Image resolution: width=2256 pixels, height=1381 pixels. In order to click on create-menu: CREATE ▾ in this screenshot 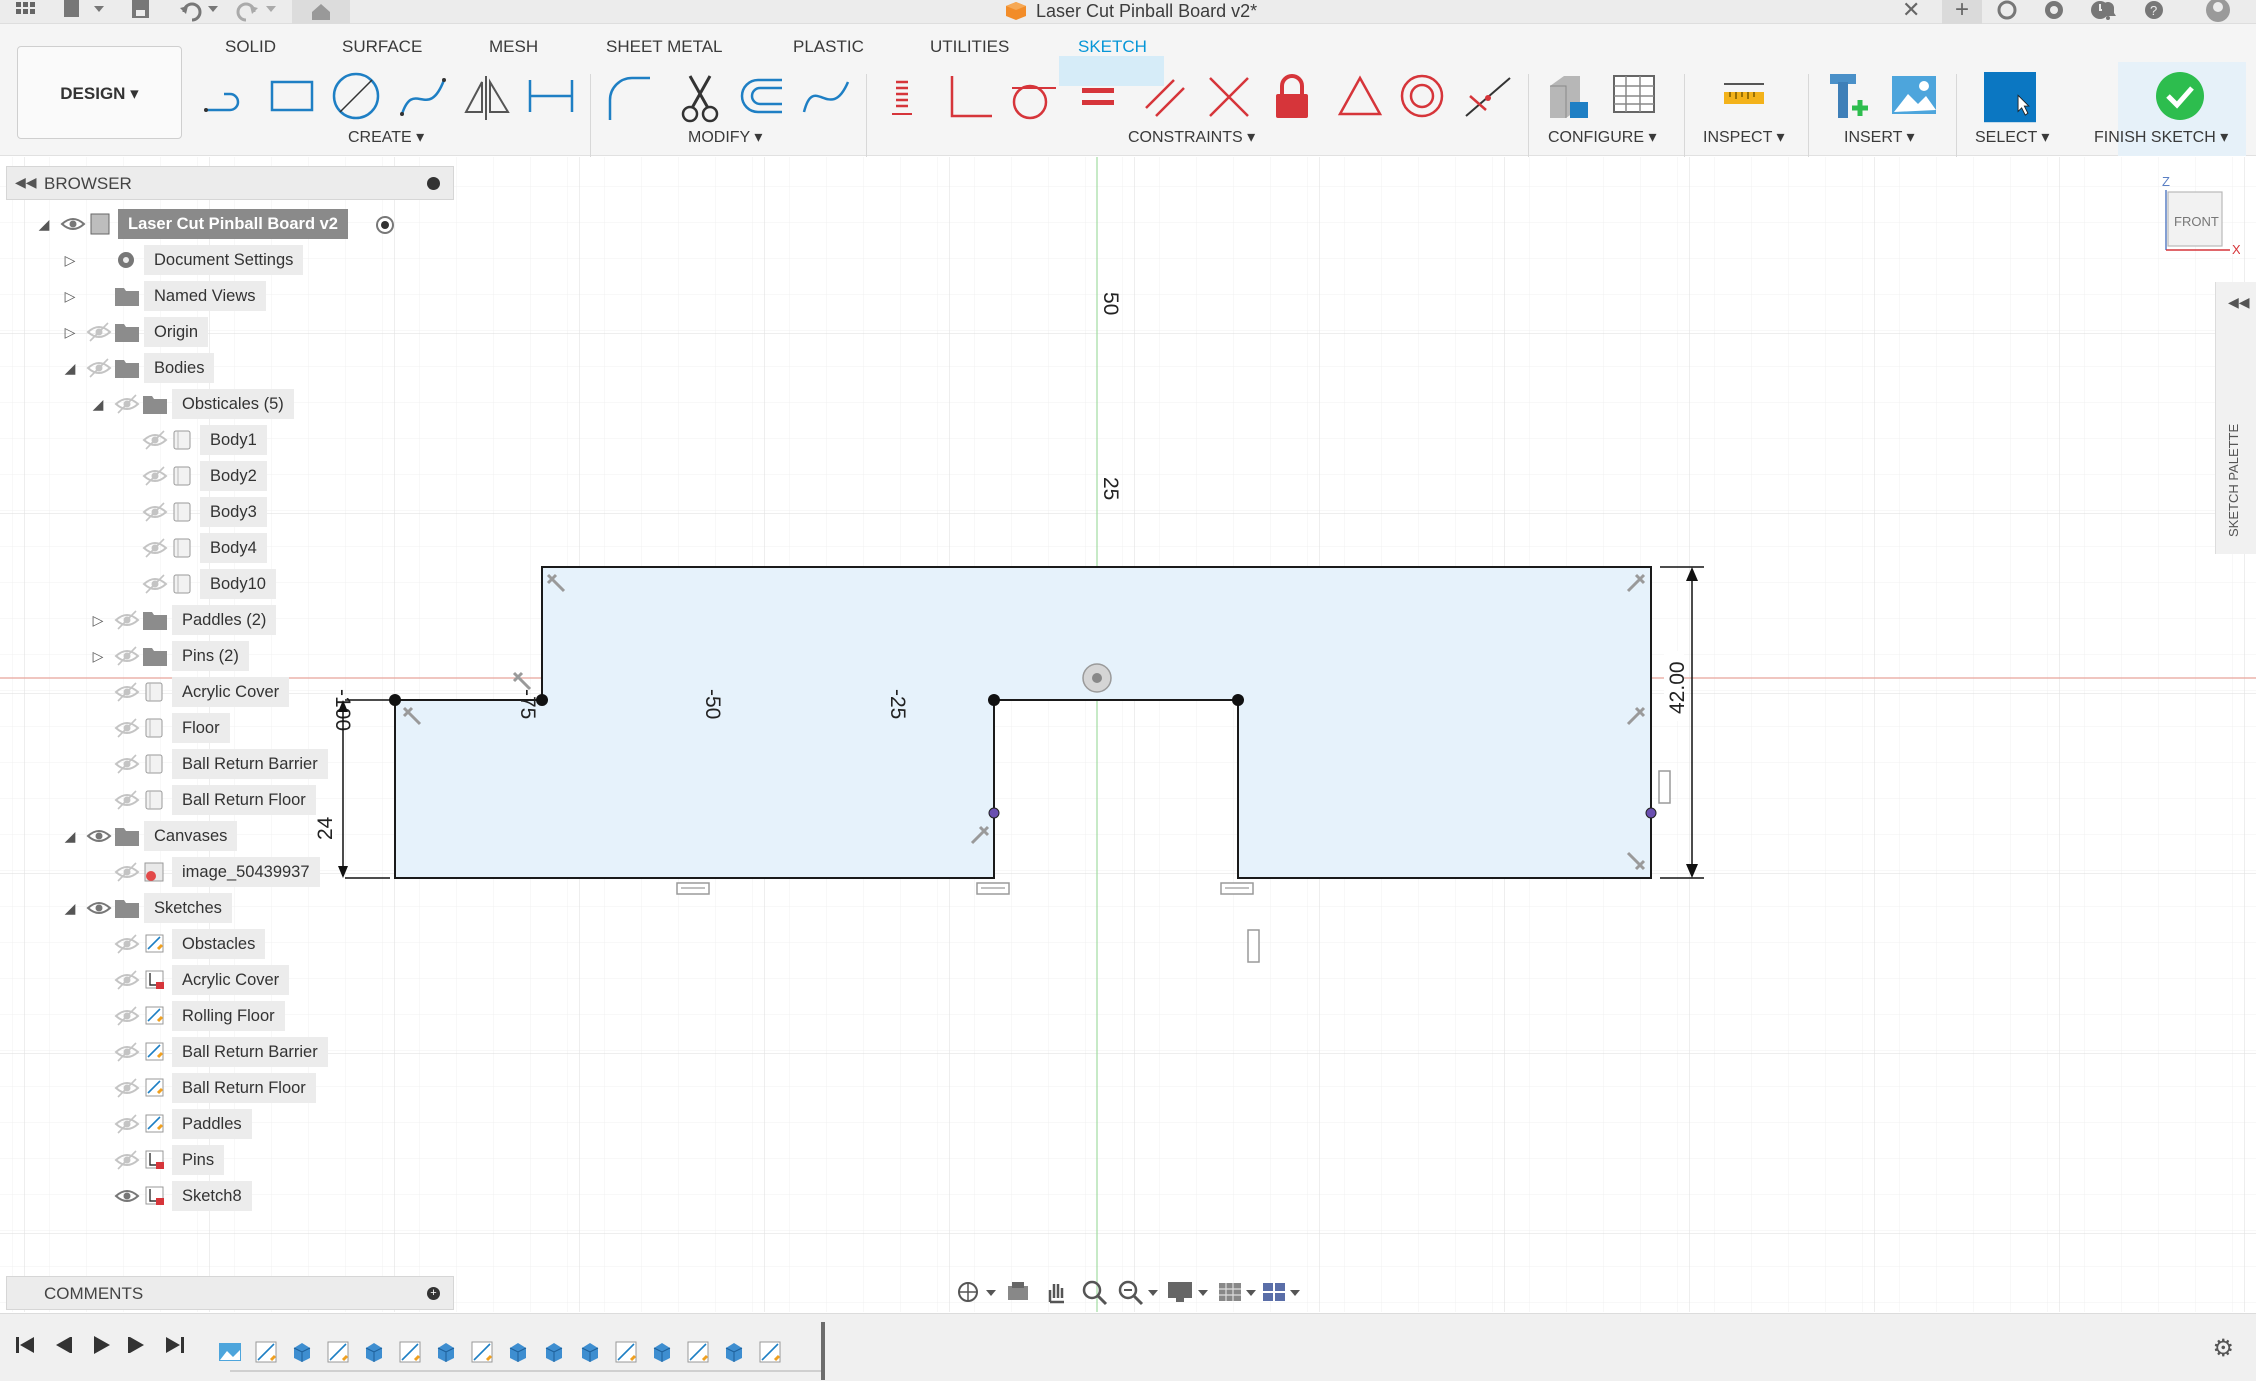, I will do `click(386, 138)`.